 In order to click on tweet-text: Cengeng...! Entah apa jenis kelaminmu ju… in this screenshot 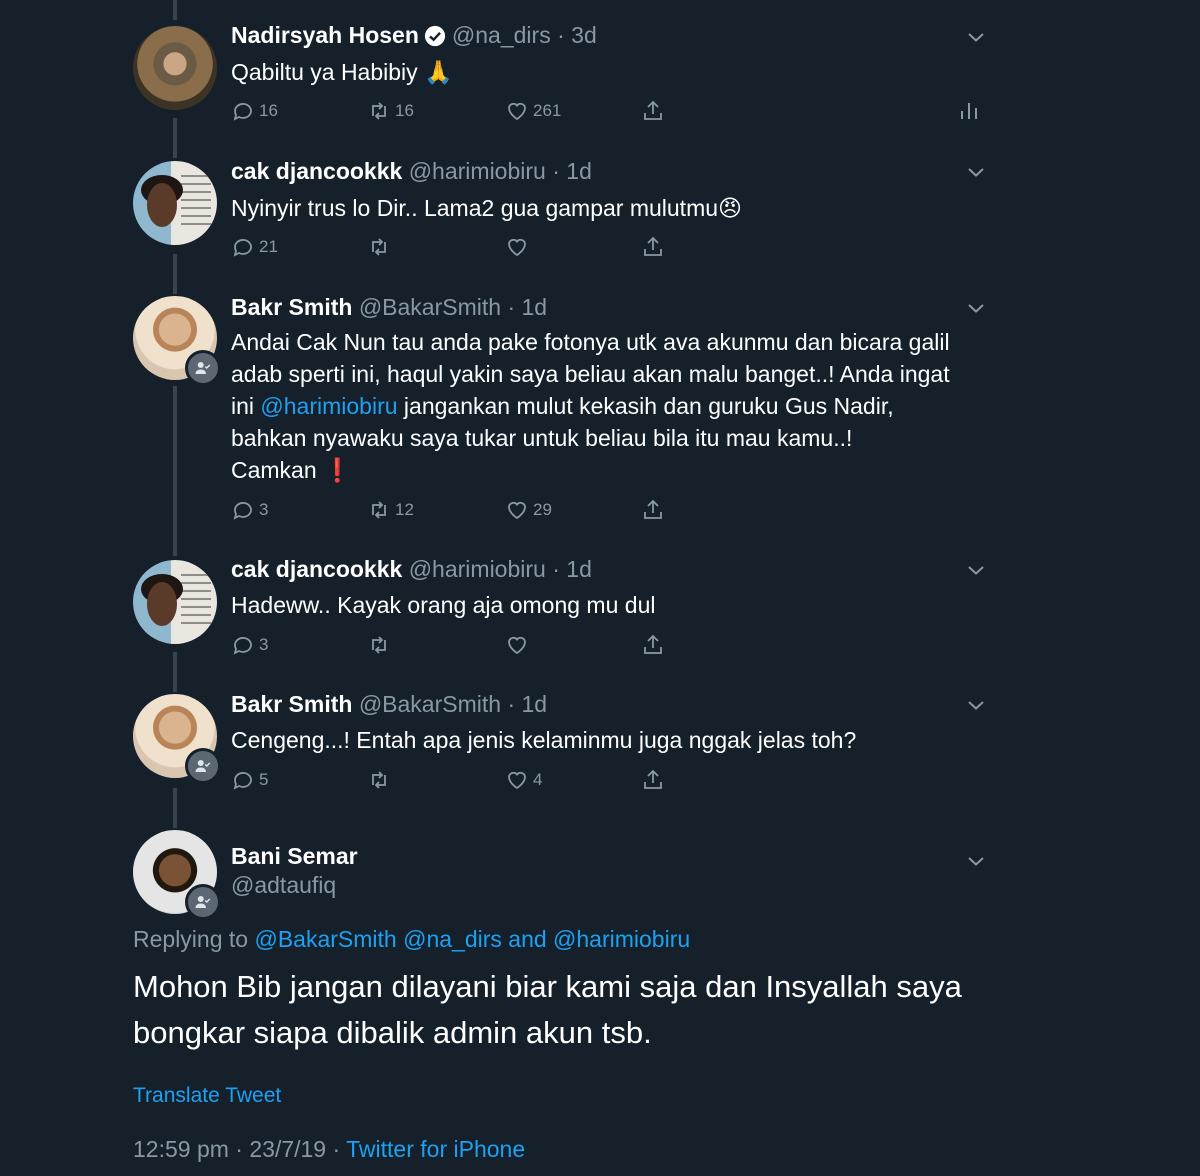, I will do `click(544, 740)`.